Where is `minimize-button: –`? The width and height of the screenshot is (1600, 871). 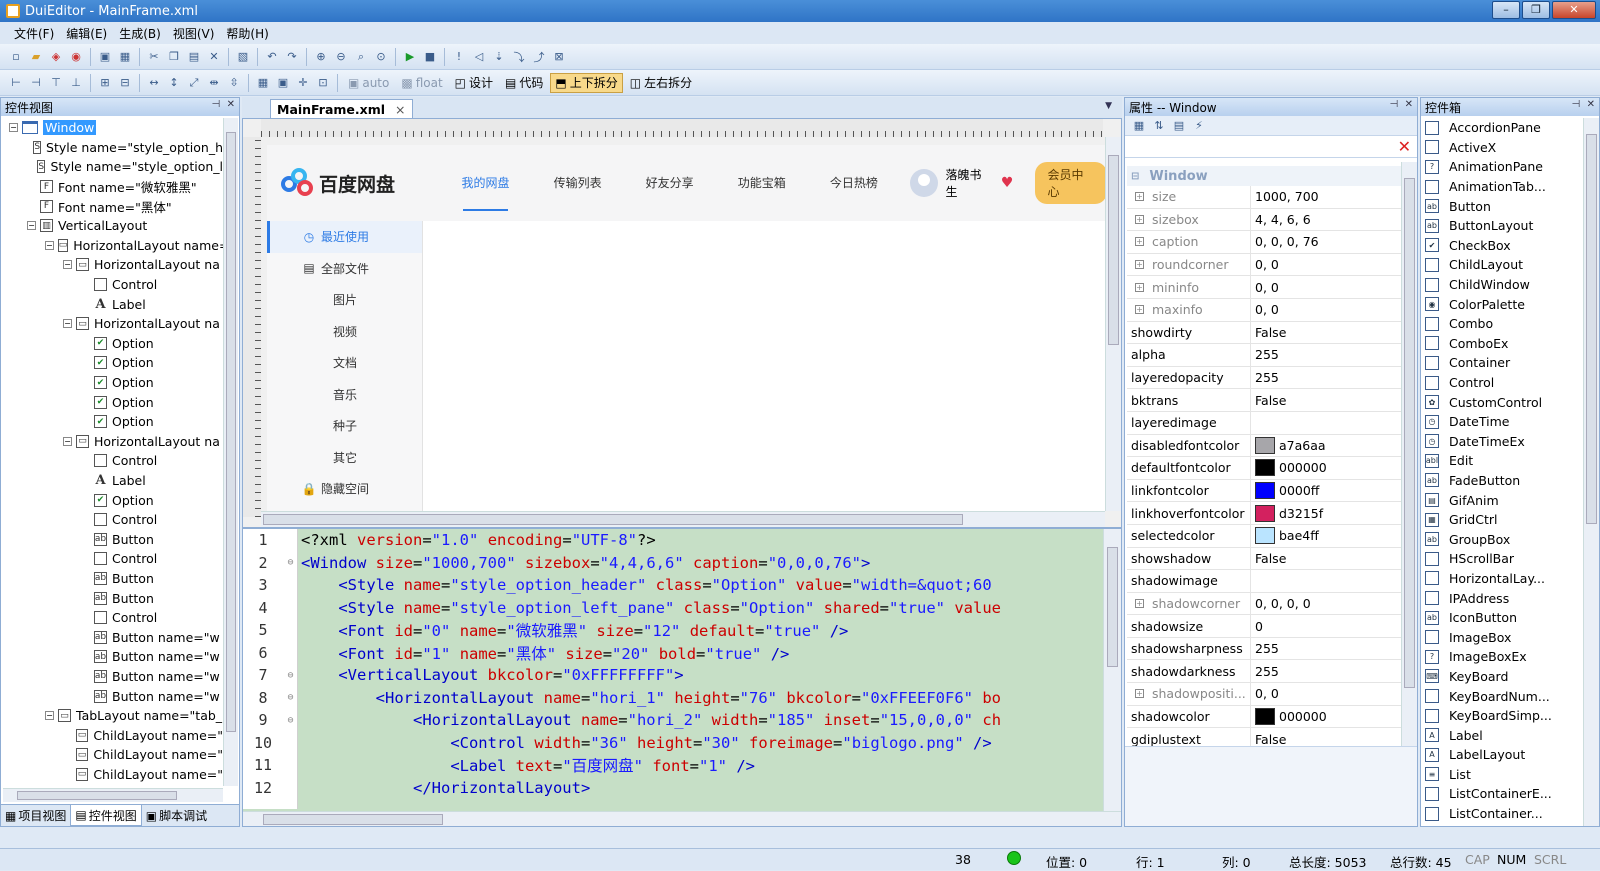
minimize-button: – is located at coordinates (1506, 10).